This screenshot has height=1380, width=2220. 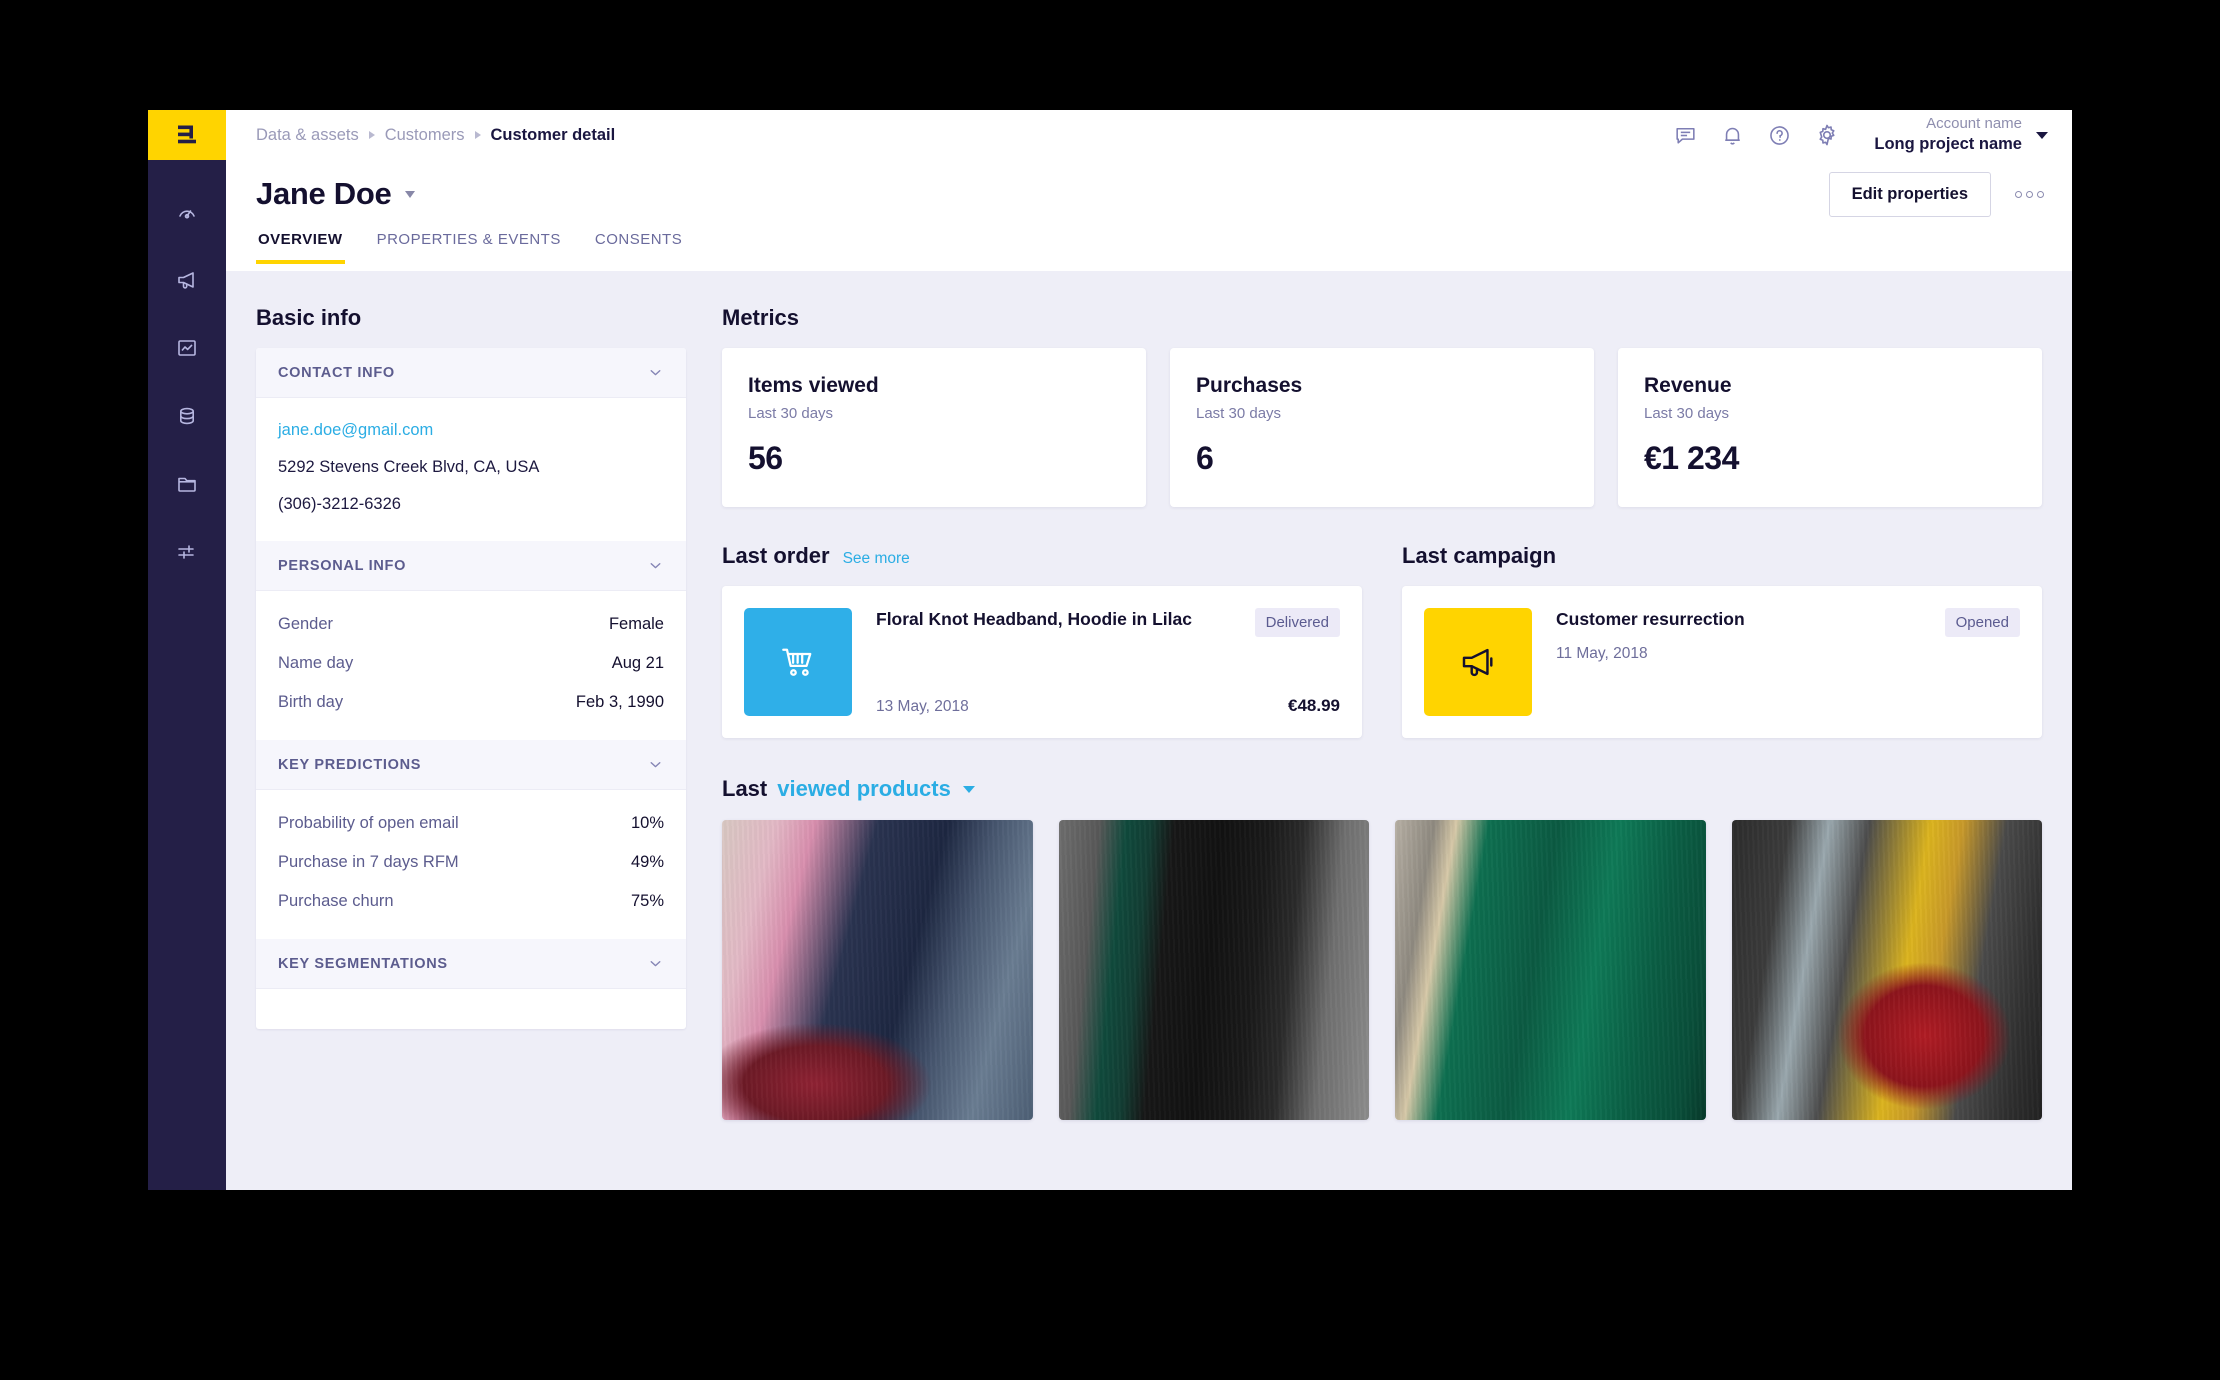 I want to click on edit-properties-button: Edit properties, so click(x=1909, y=194).